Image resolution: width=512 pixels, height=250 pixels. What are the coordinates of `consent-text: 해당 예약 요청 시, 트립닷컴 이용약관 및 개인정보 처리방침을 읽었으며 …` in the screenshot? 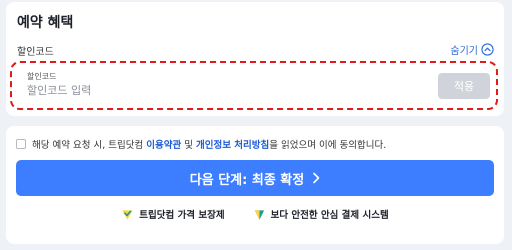 It's located at (209, 144).